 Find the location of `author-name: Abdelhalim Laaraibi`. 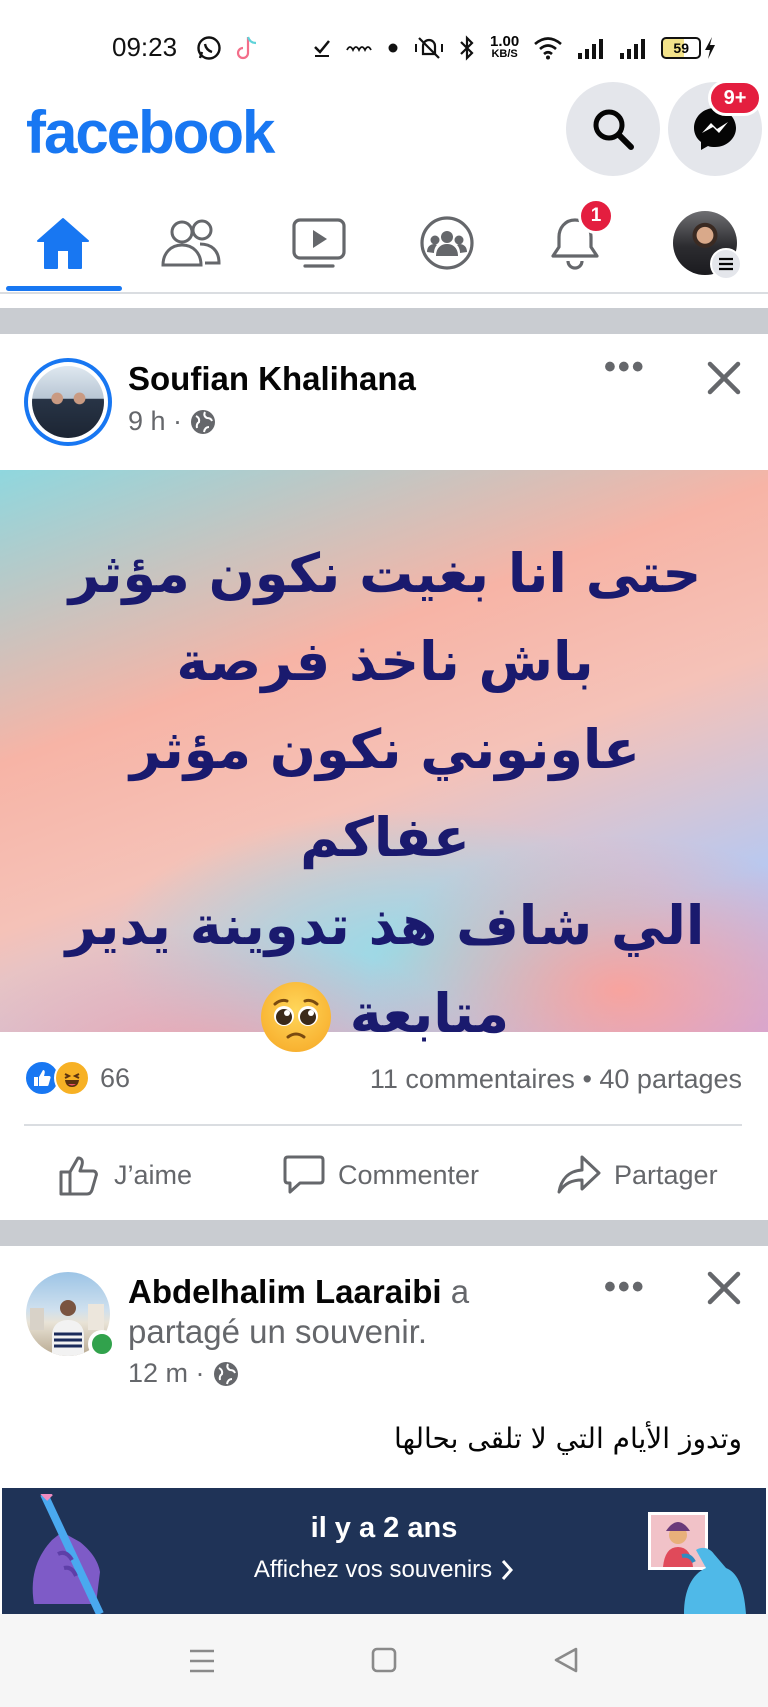

author-name: Abdelhalim Laaraibi is located at coordinates (285, 1291).